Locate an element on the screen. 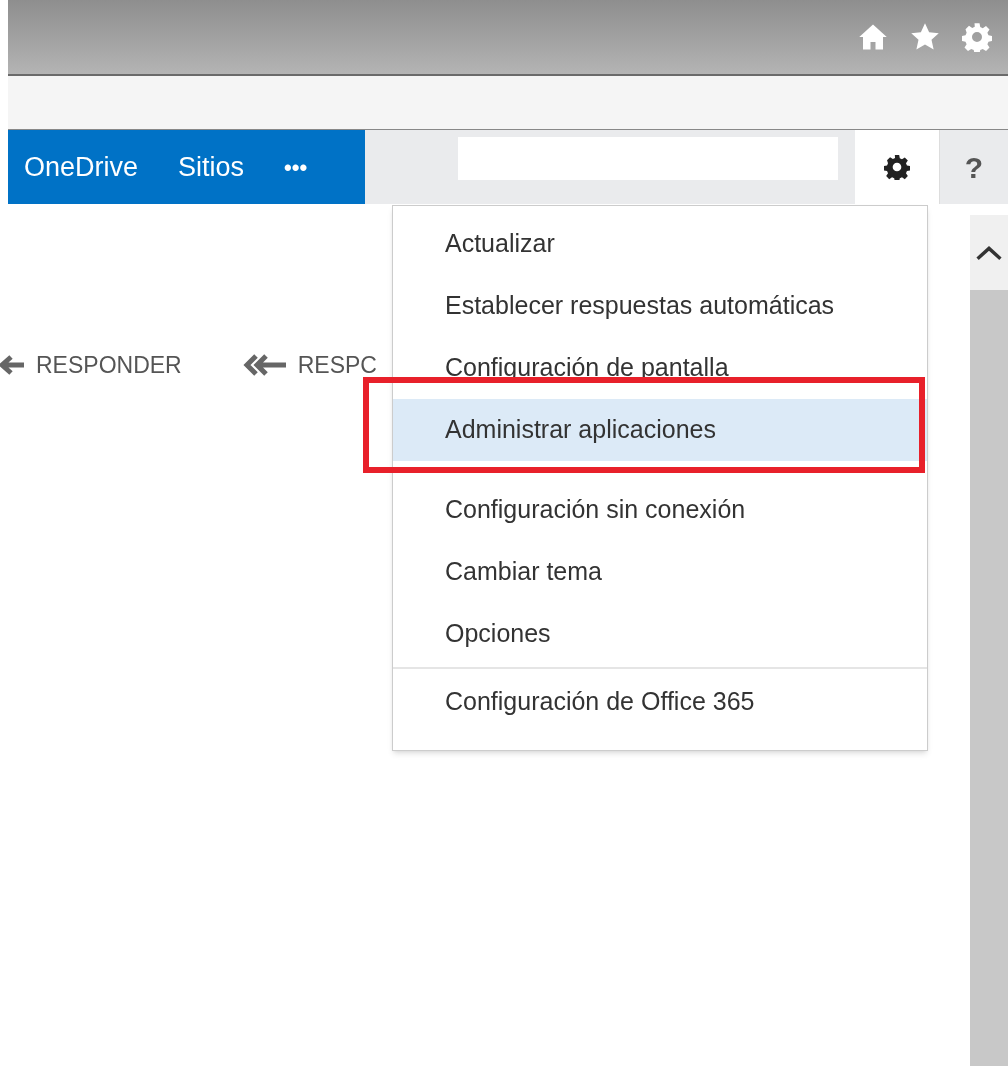 This screenshot has height=1066, width=1008. menu-item: Cambiar tema is located at coordinates (660, 572).